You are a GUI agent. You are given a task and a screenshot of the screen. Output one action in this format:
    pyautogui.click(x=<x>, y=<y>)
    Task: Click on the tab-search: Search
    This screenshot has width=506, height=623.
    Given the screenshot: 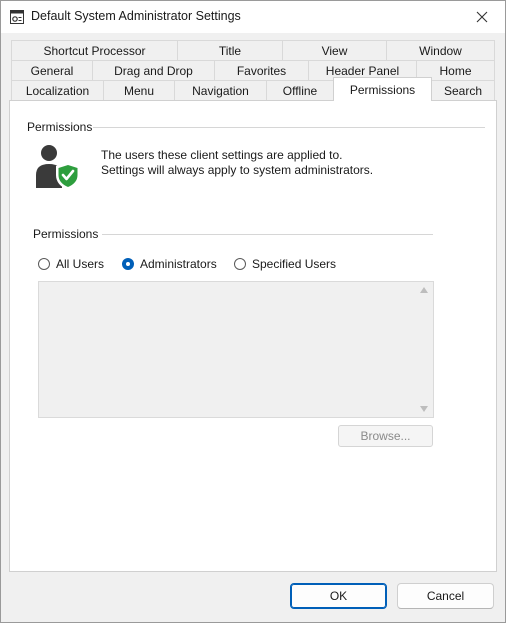 What is the action you would take?
    pyautogui.click(x=463, y=90)
    